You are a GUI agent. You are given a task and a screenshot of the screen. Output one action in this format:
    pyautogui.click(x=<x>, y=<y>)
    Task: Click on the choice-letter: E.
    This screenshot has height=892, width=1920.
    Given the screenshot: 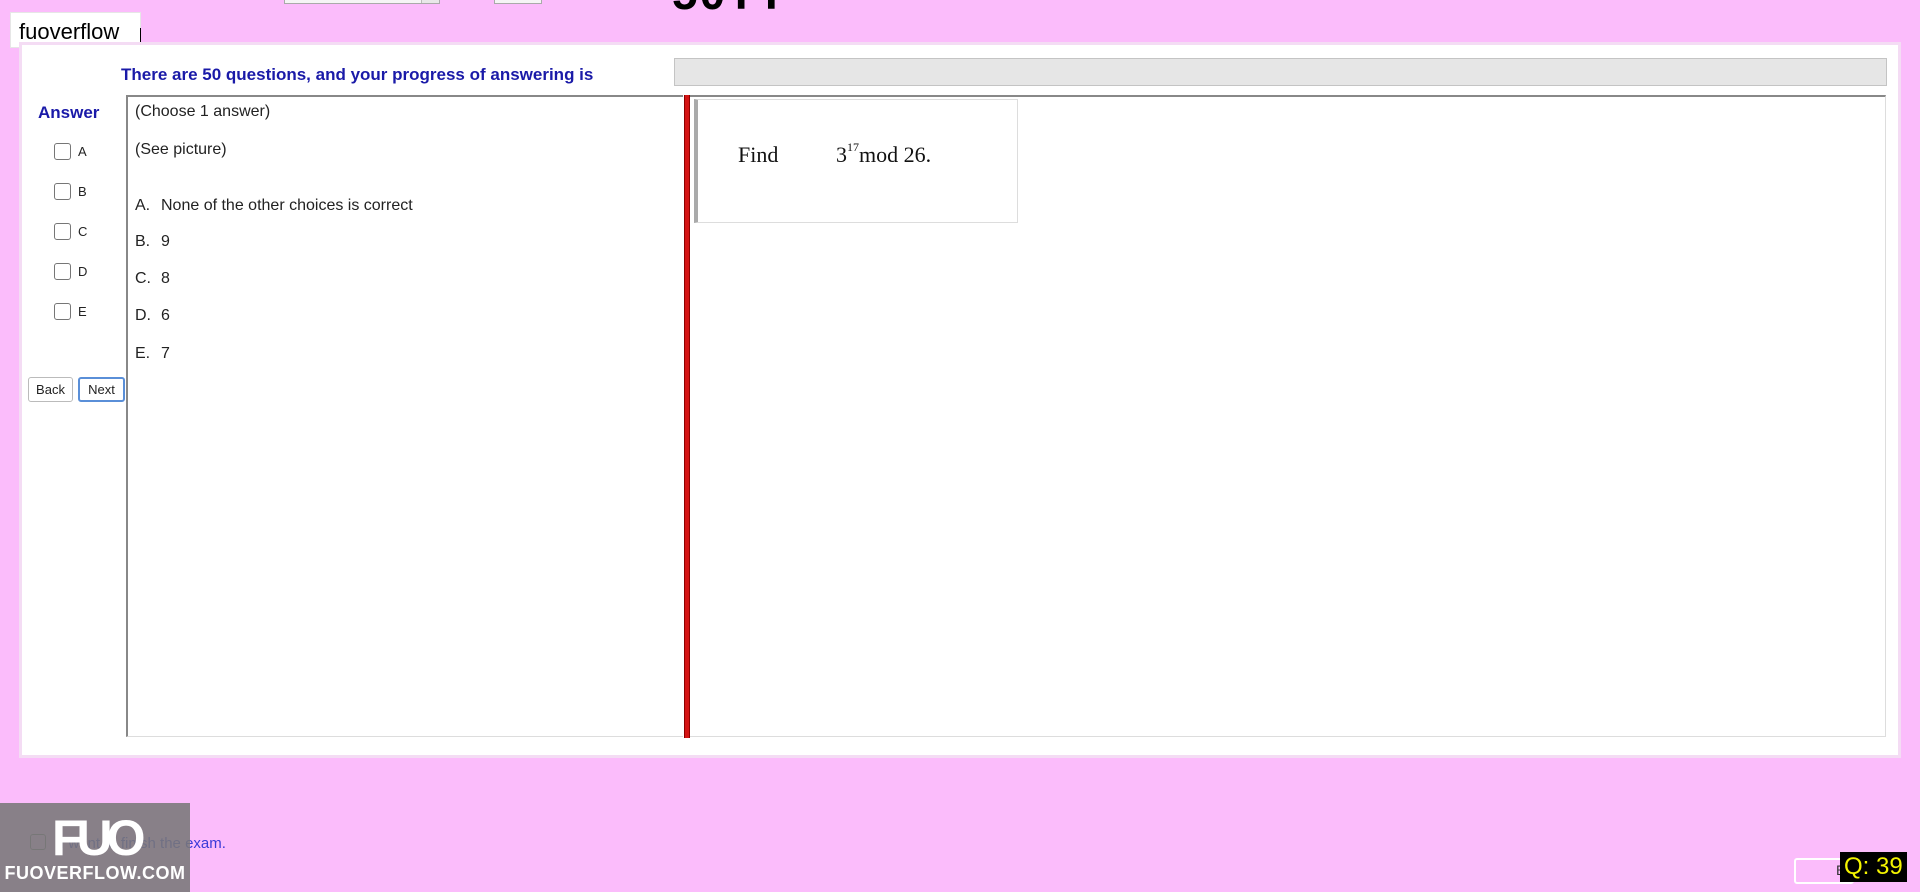 What is the action you would take?
    pyautogui.click(x=143, y=353)
    